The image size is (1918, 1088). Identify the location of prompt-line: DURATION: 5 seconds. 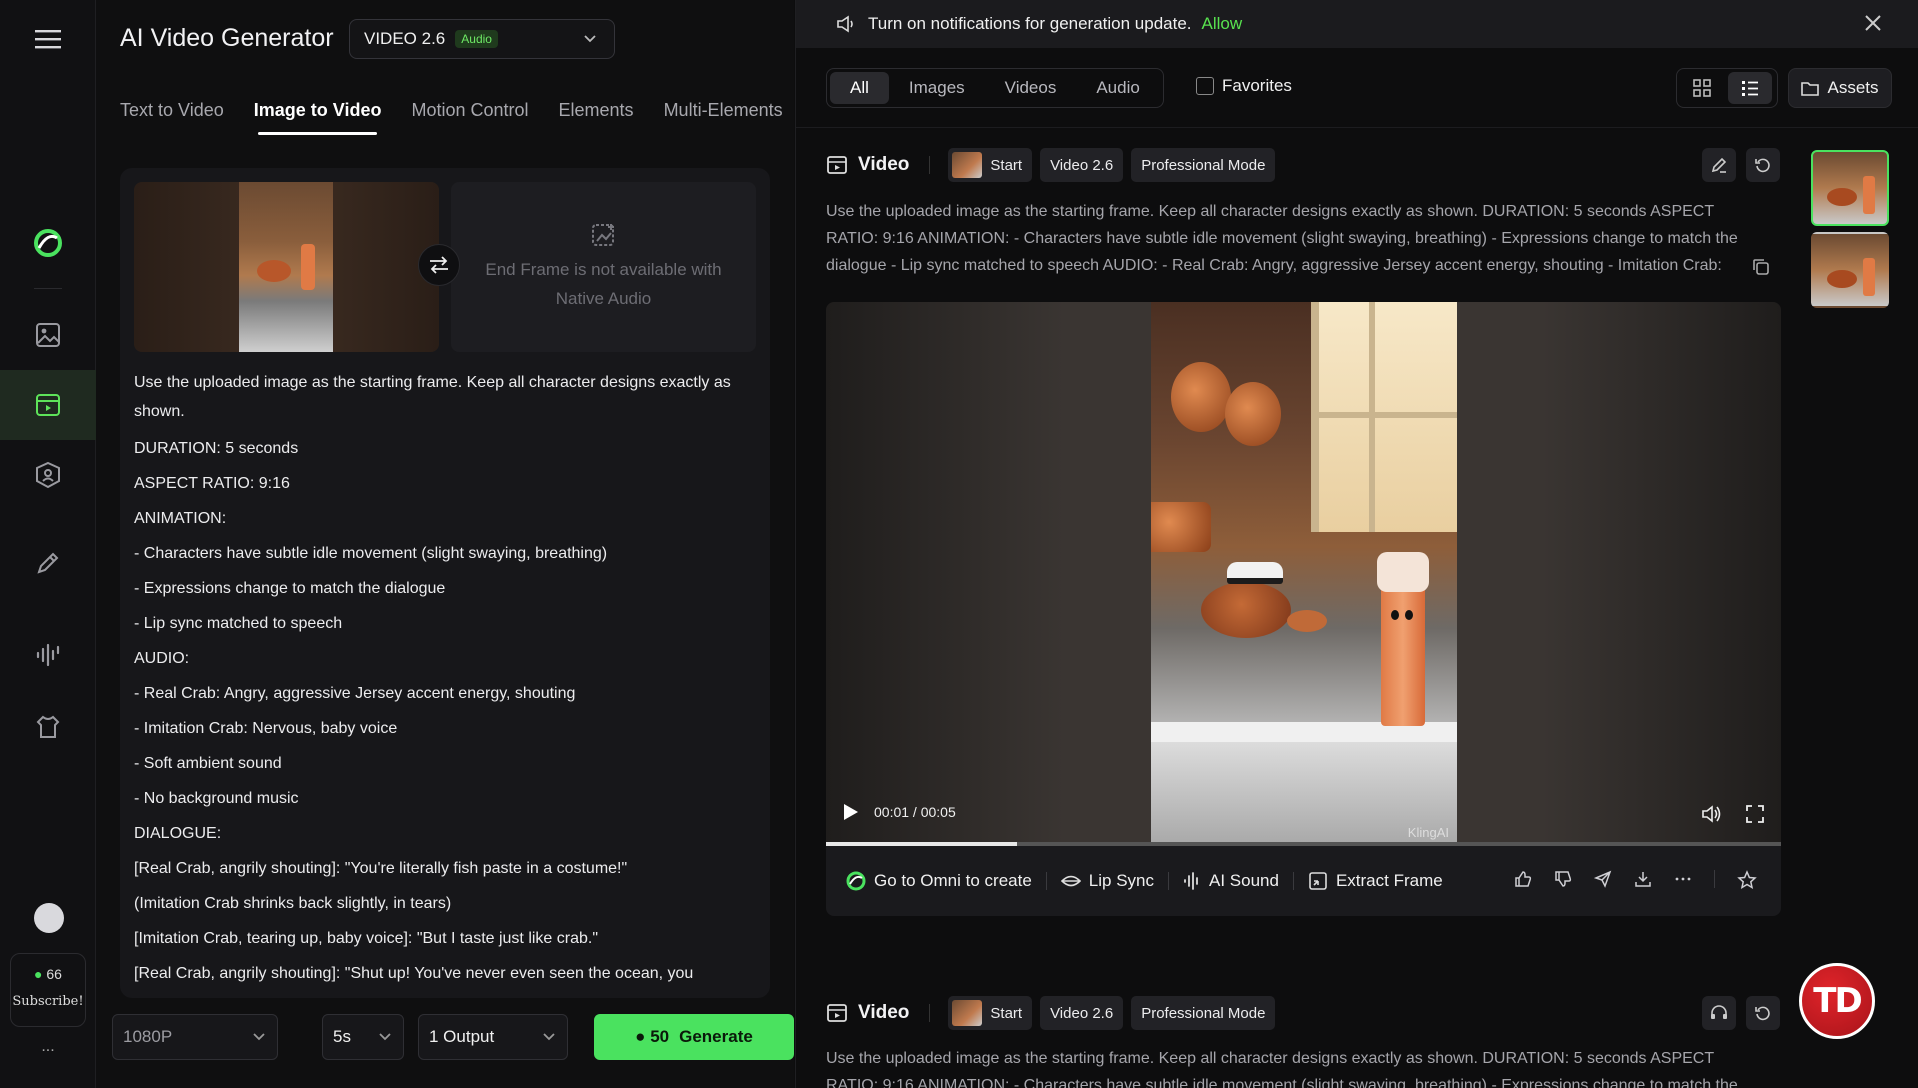
(216, 448).